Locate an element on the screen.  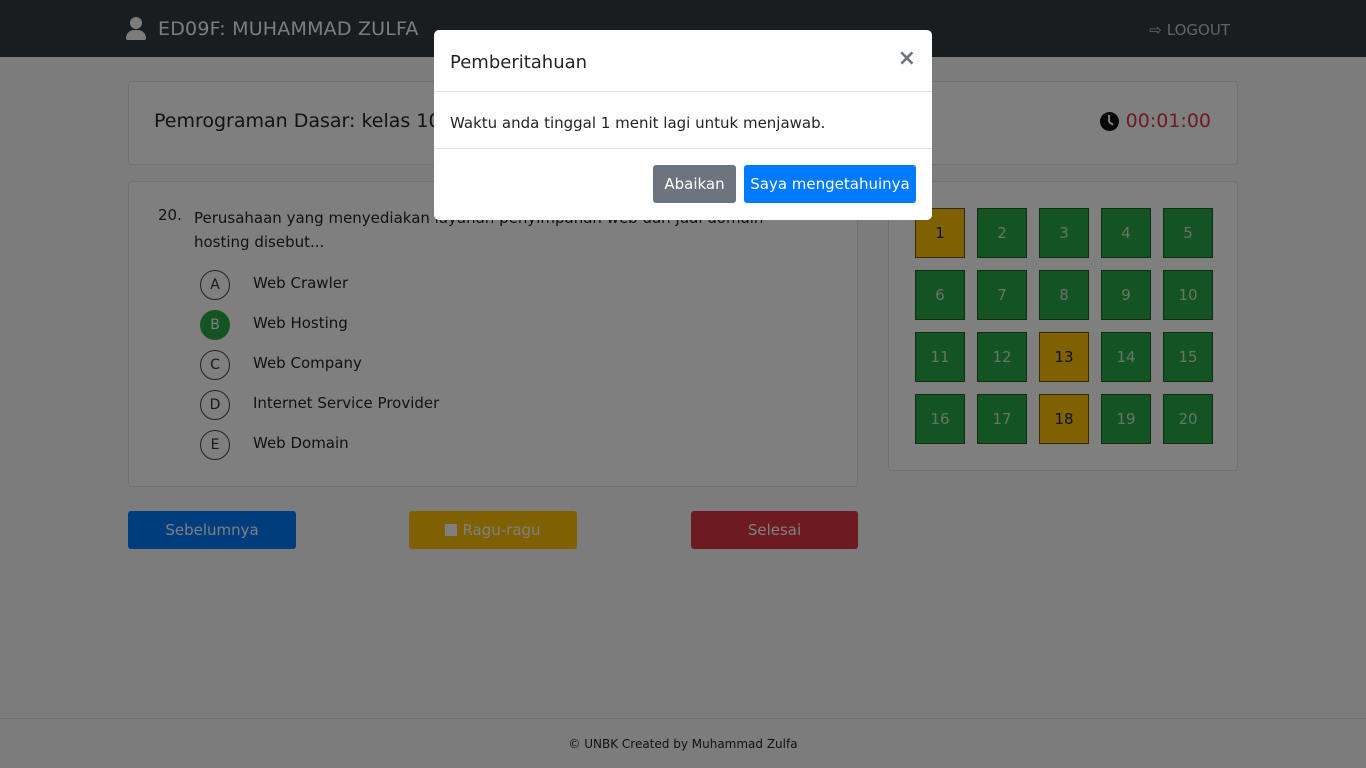
modal-title: Pemberitahuan is located at coordinates (519, 62).